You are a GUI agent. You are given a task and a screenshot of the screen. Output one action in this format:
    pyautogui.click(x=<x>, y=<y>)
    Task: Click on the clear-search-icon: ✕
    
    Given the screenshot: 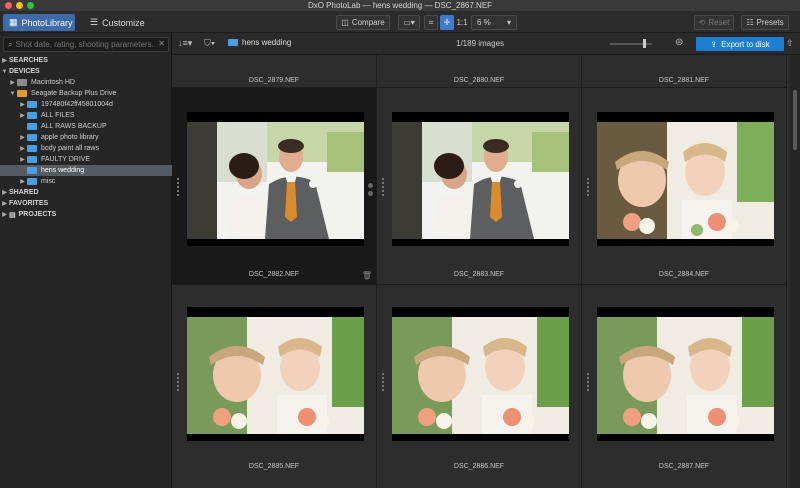 What is the action you would take?
    pyautogui.click(x=161, y=43)
    